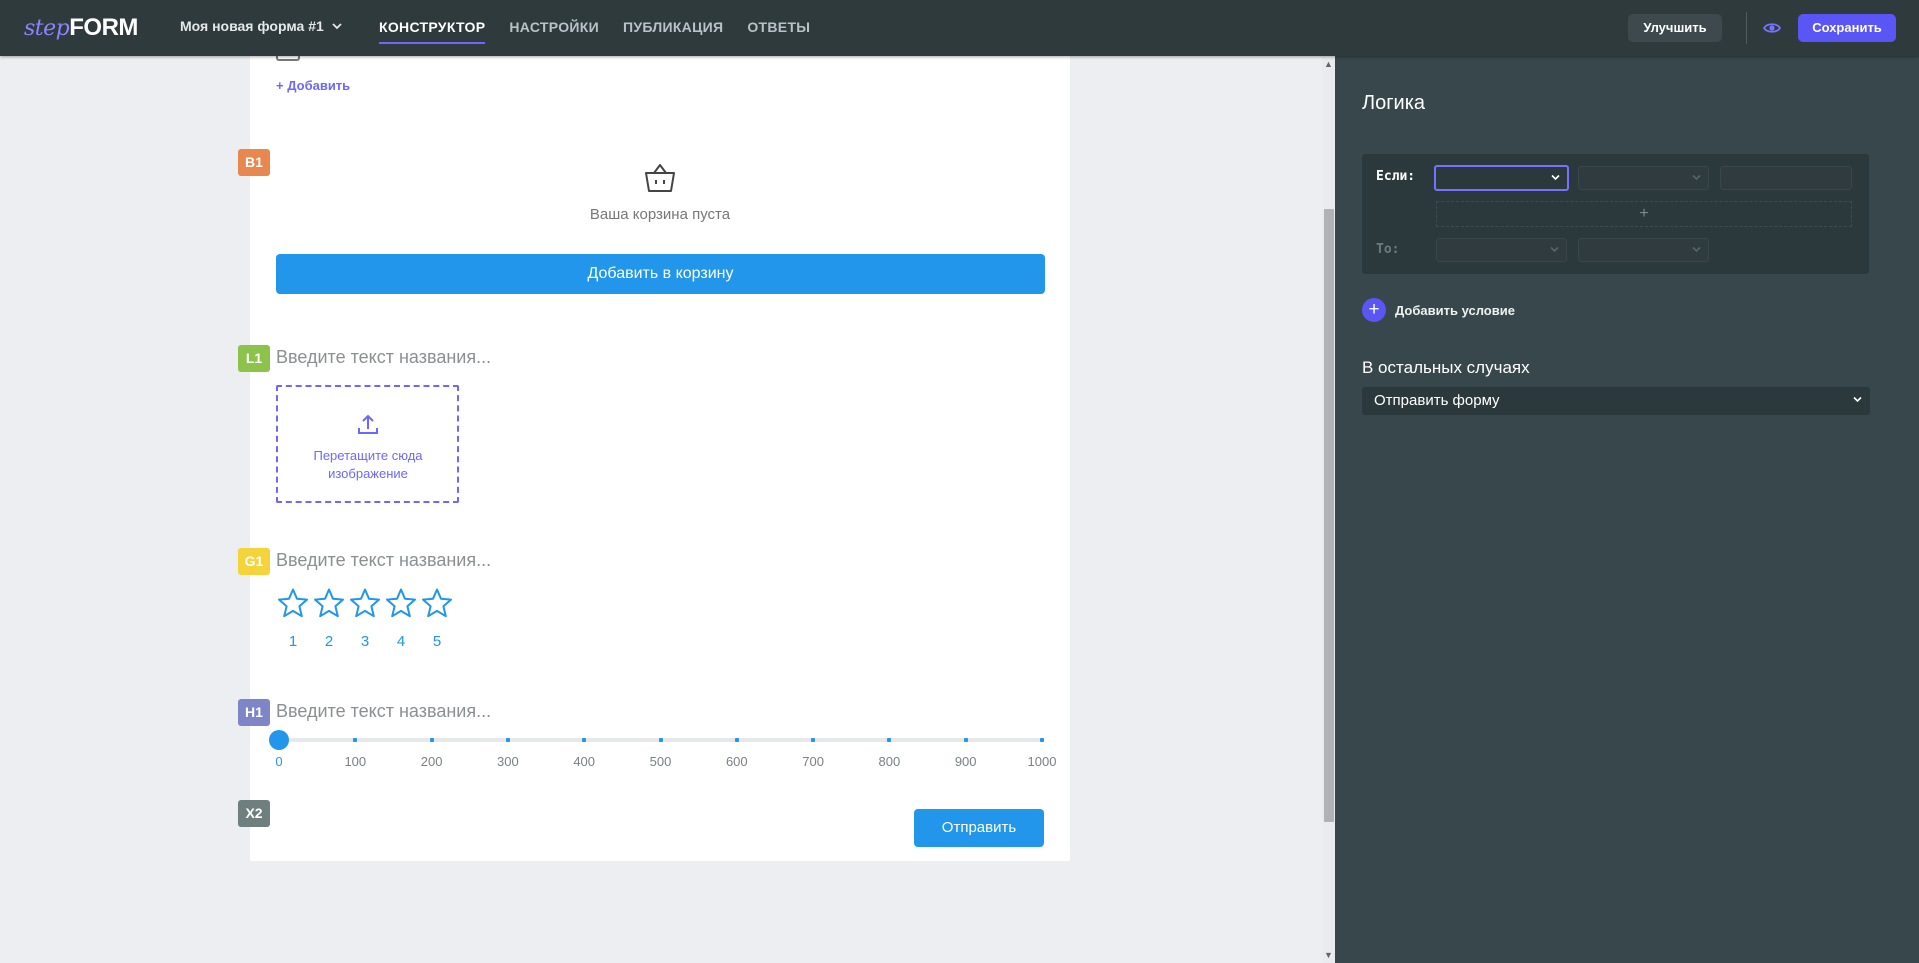 This screenshot has width=1919, height=963. I want to click on stepform-logo: stepFORM, so click(81, 28).